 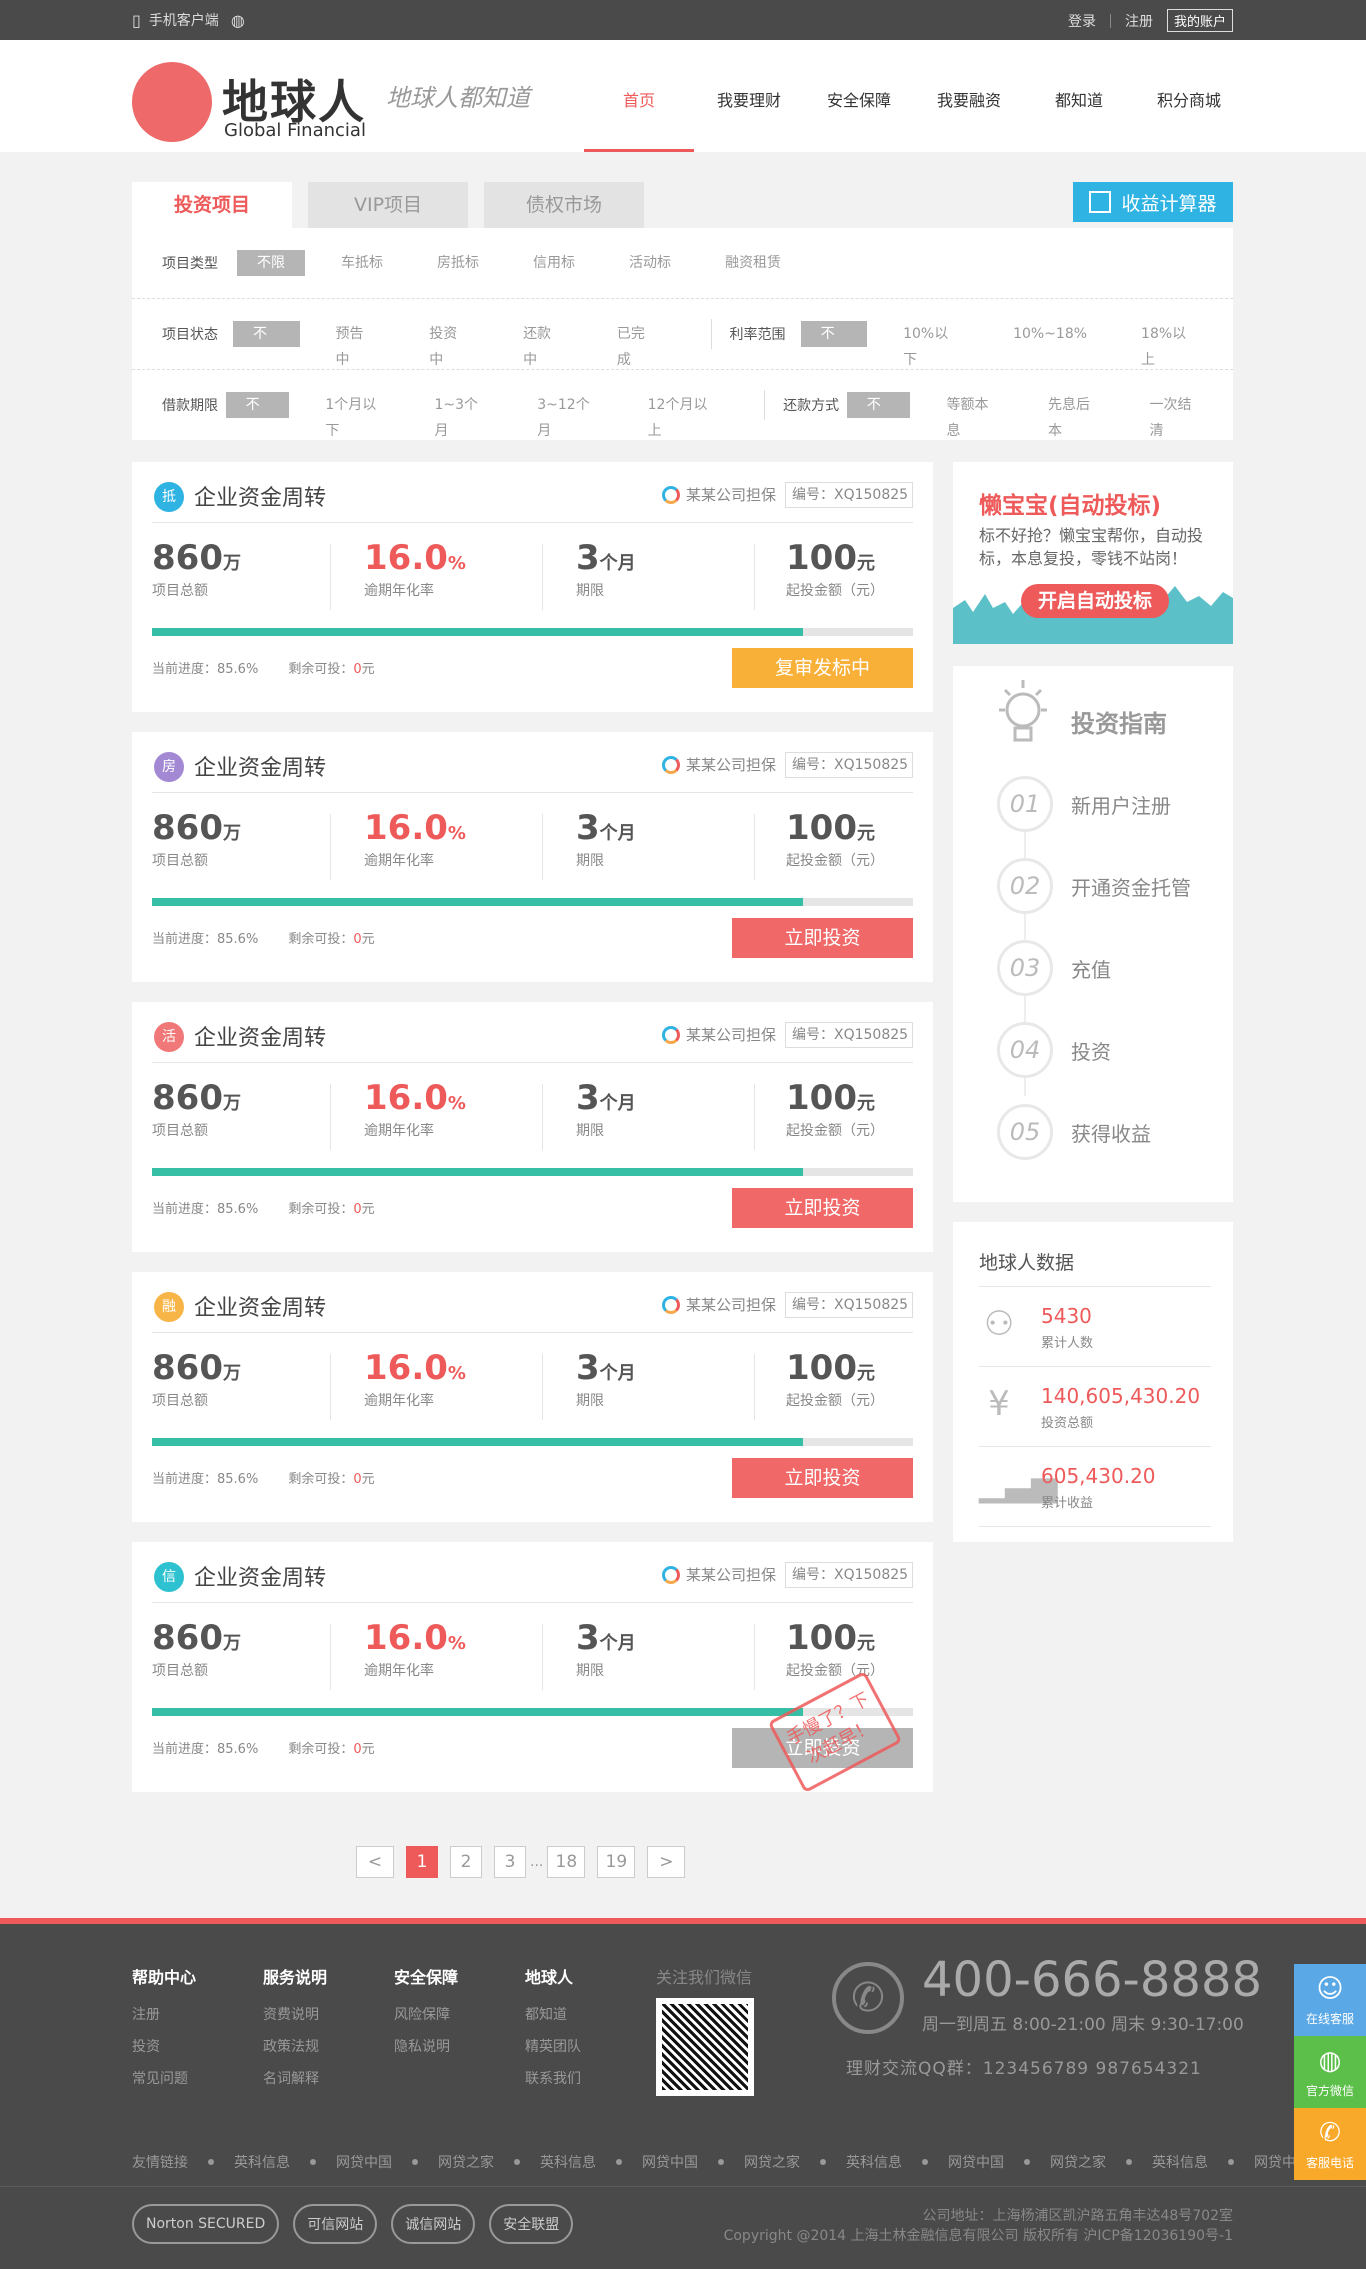 I want to click on nav-invest: 我要理财, so click(x=749, y=96).